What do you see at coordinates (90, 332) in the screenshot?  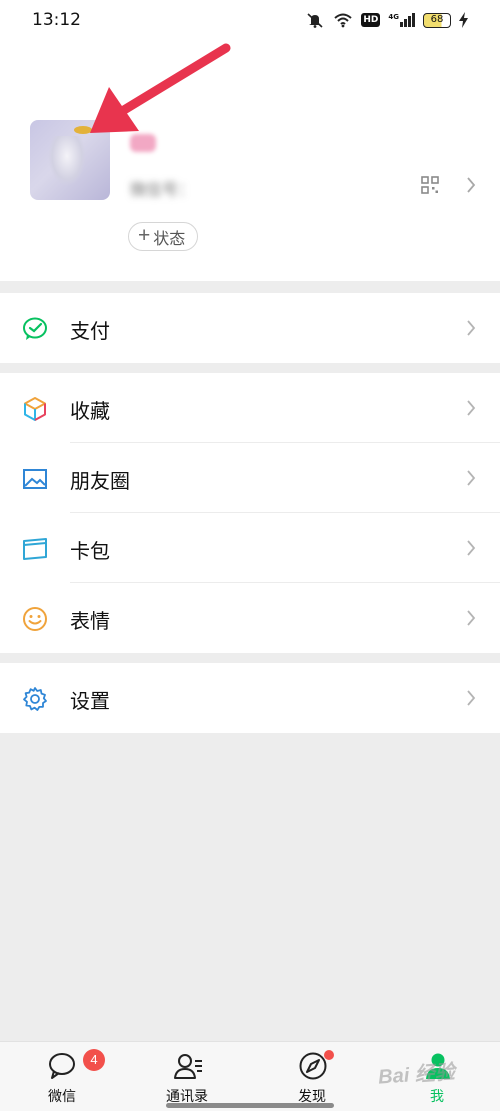 I see `menu-label-pay: 支付` at bounding box center [90, 332].